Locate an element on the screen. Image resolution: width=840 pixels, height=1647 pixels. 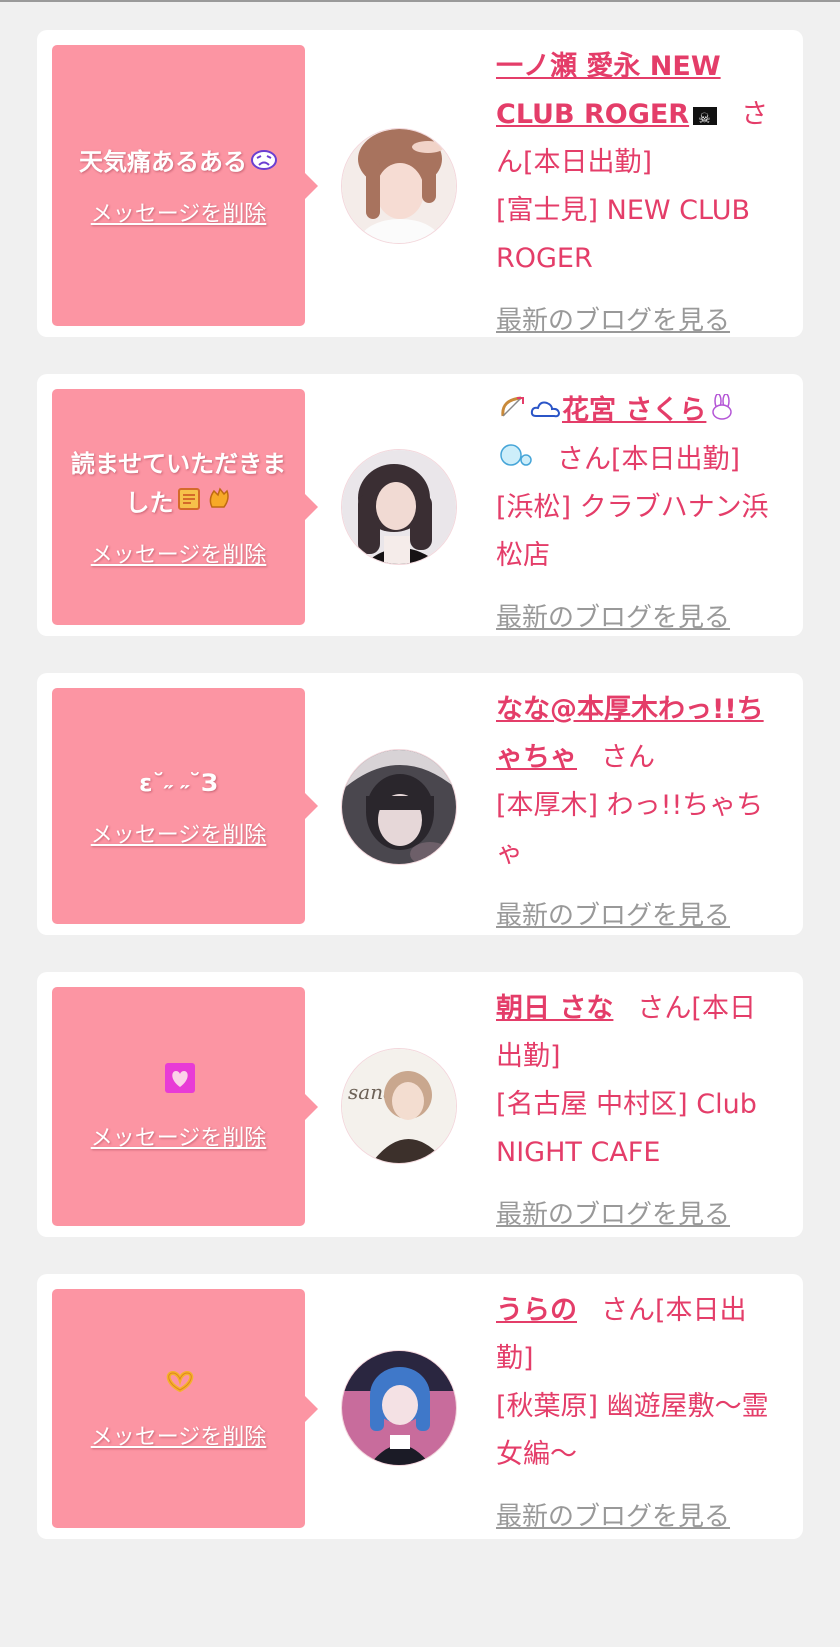
cloud-icon is located at coordinates (546, 412).